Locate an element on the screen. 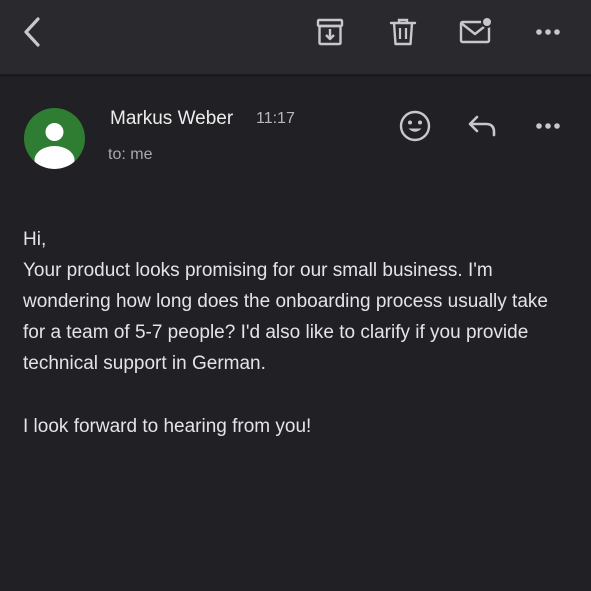  archive-icon is located at coordinates (330, 32).